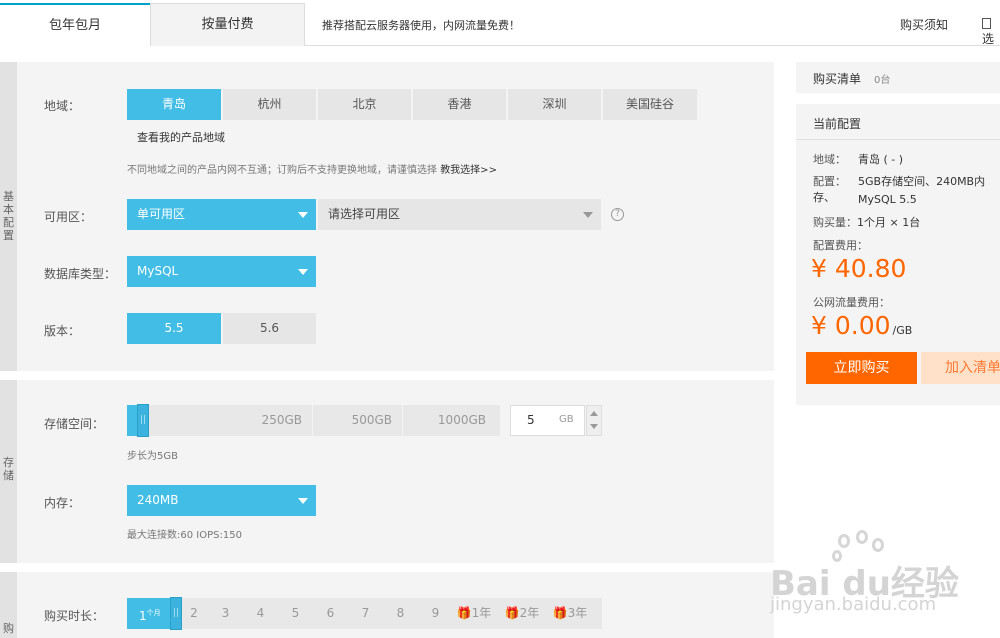  What do you see at coordinates (8, 605) in the screenshot?
I see `purchase-side-label: 购` at bounding box center [8, 605].